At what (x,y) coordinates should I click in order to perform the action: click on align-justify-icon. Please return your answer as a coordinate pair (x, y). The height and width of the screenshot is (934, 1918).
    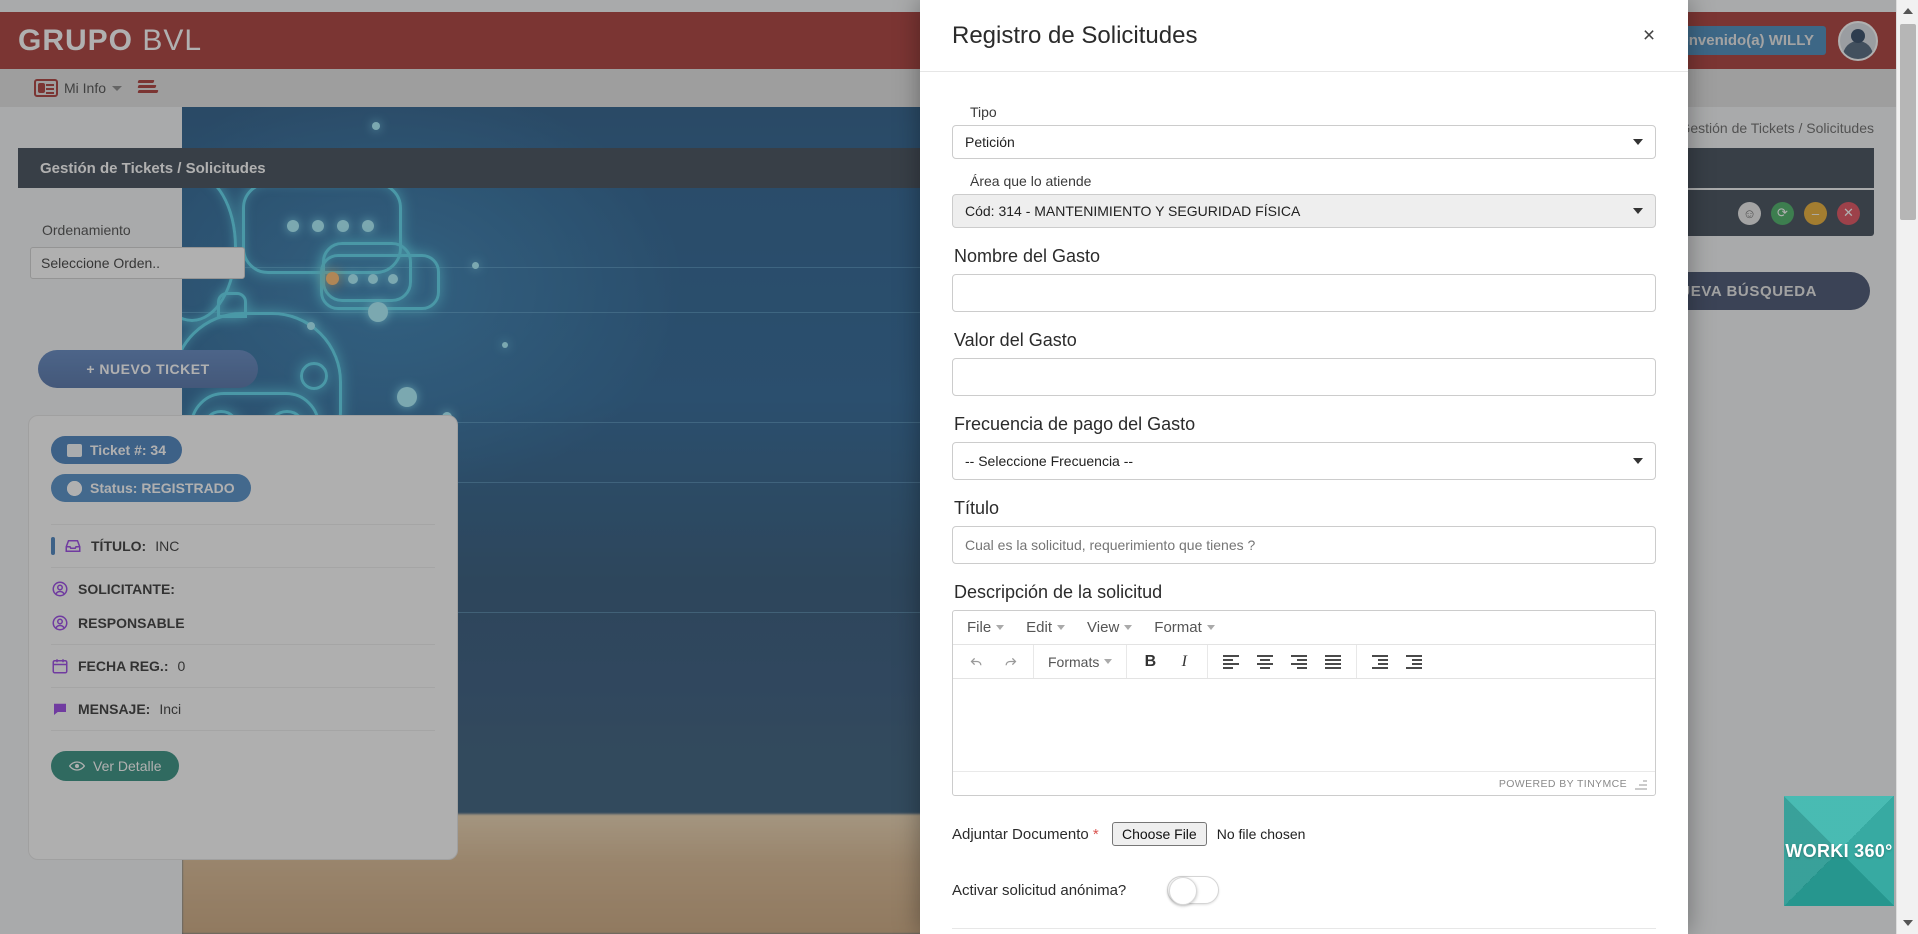
    Looking at the image, I should click on (1333, 662).